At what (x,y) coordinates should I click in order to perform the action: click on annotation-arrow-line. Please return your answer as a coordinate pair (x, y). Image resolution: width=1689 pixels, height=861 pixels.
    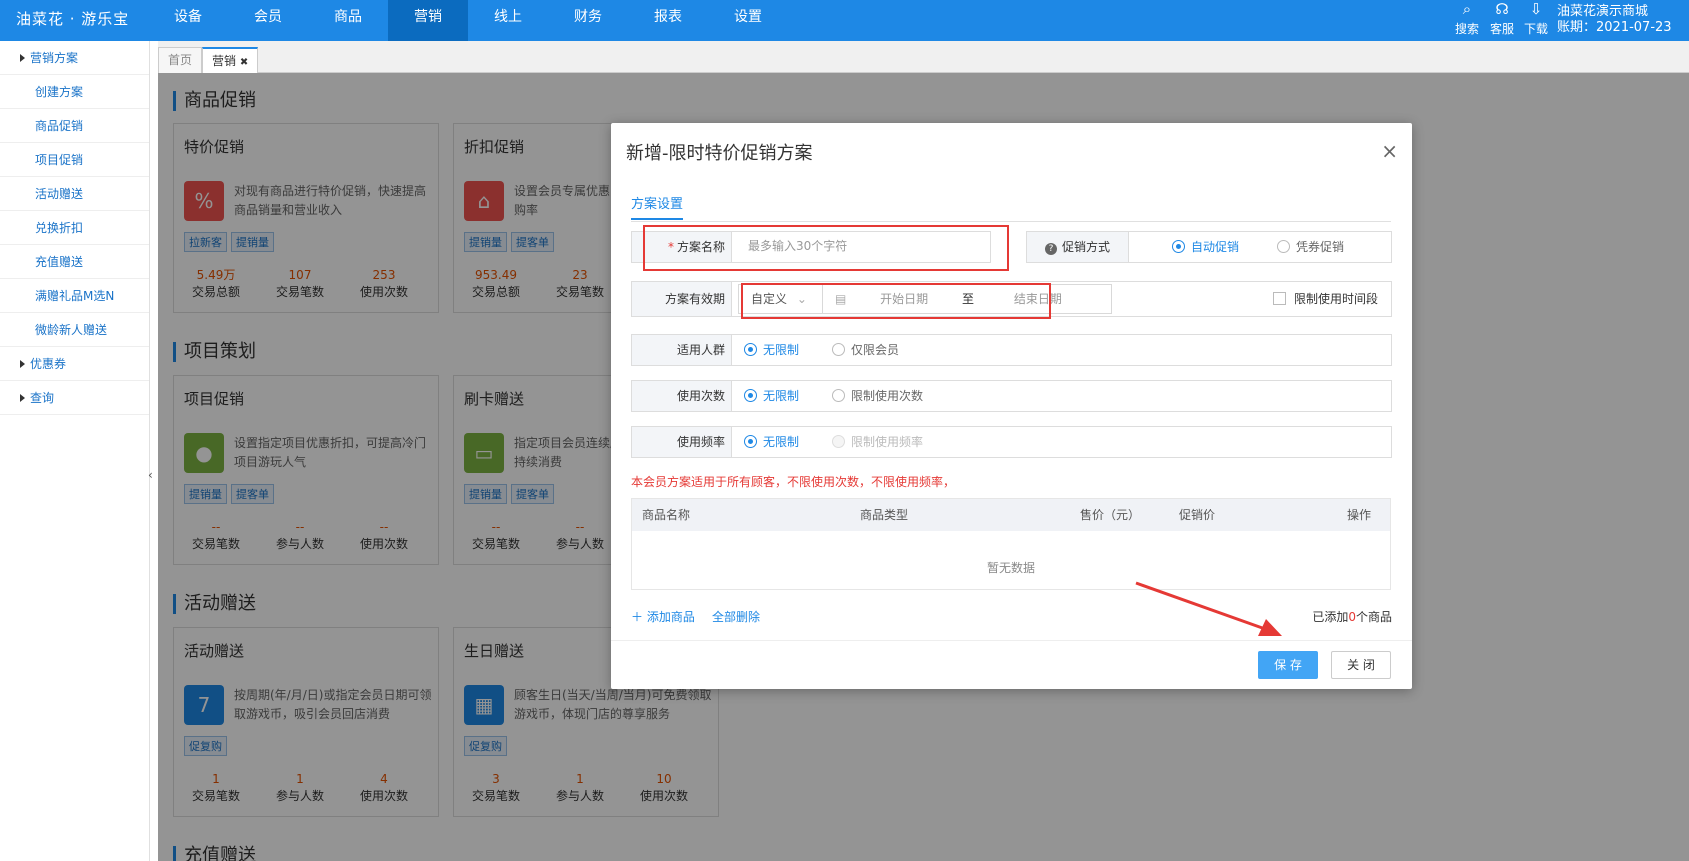
    Looking at the image, I should click on (1202, 606).